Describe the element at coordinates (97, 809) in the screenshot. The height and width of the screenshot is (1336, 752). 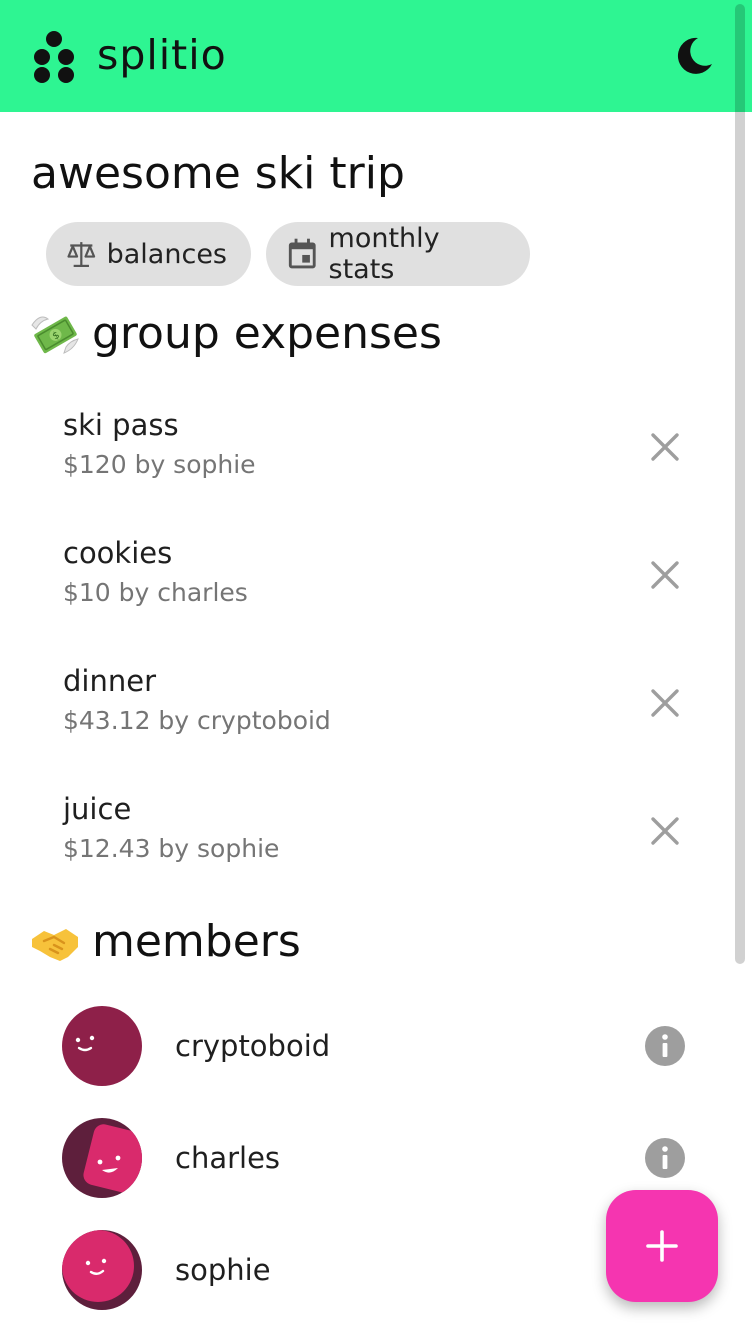
I see `expense-name: juice` at that location.